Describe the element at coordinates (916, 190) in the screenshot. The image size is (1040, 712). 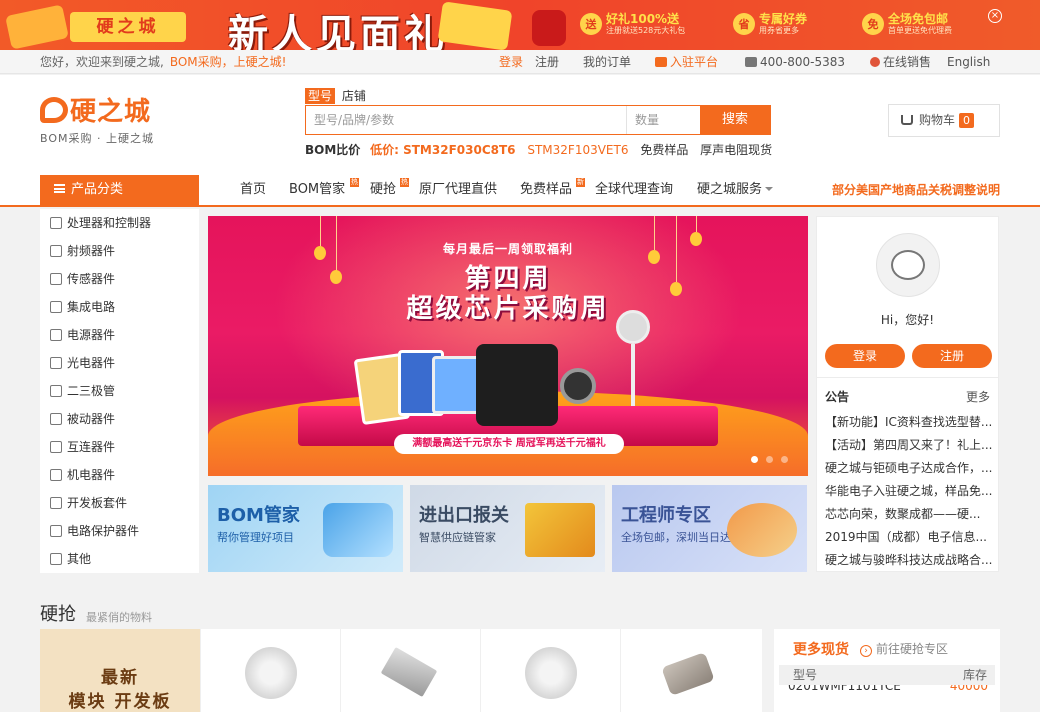
I see `tariff-notice-link: 部分美国产地商品关税调整说明` at that location.